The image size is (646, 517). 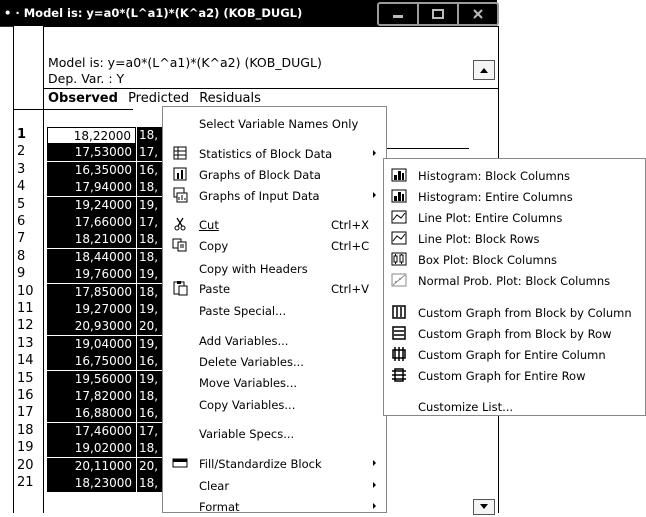 I want to click on row-number: 20, so click(x=30, y=465).